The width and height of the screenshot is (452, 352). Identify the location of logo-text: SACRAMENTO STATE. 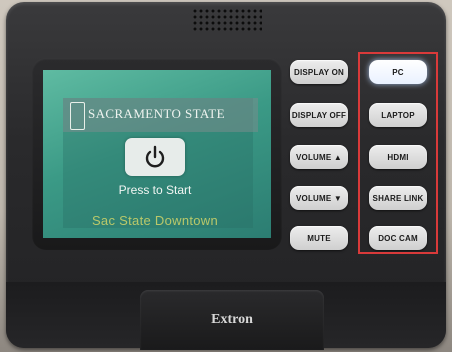
(156, 113).